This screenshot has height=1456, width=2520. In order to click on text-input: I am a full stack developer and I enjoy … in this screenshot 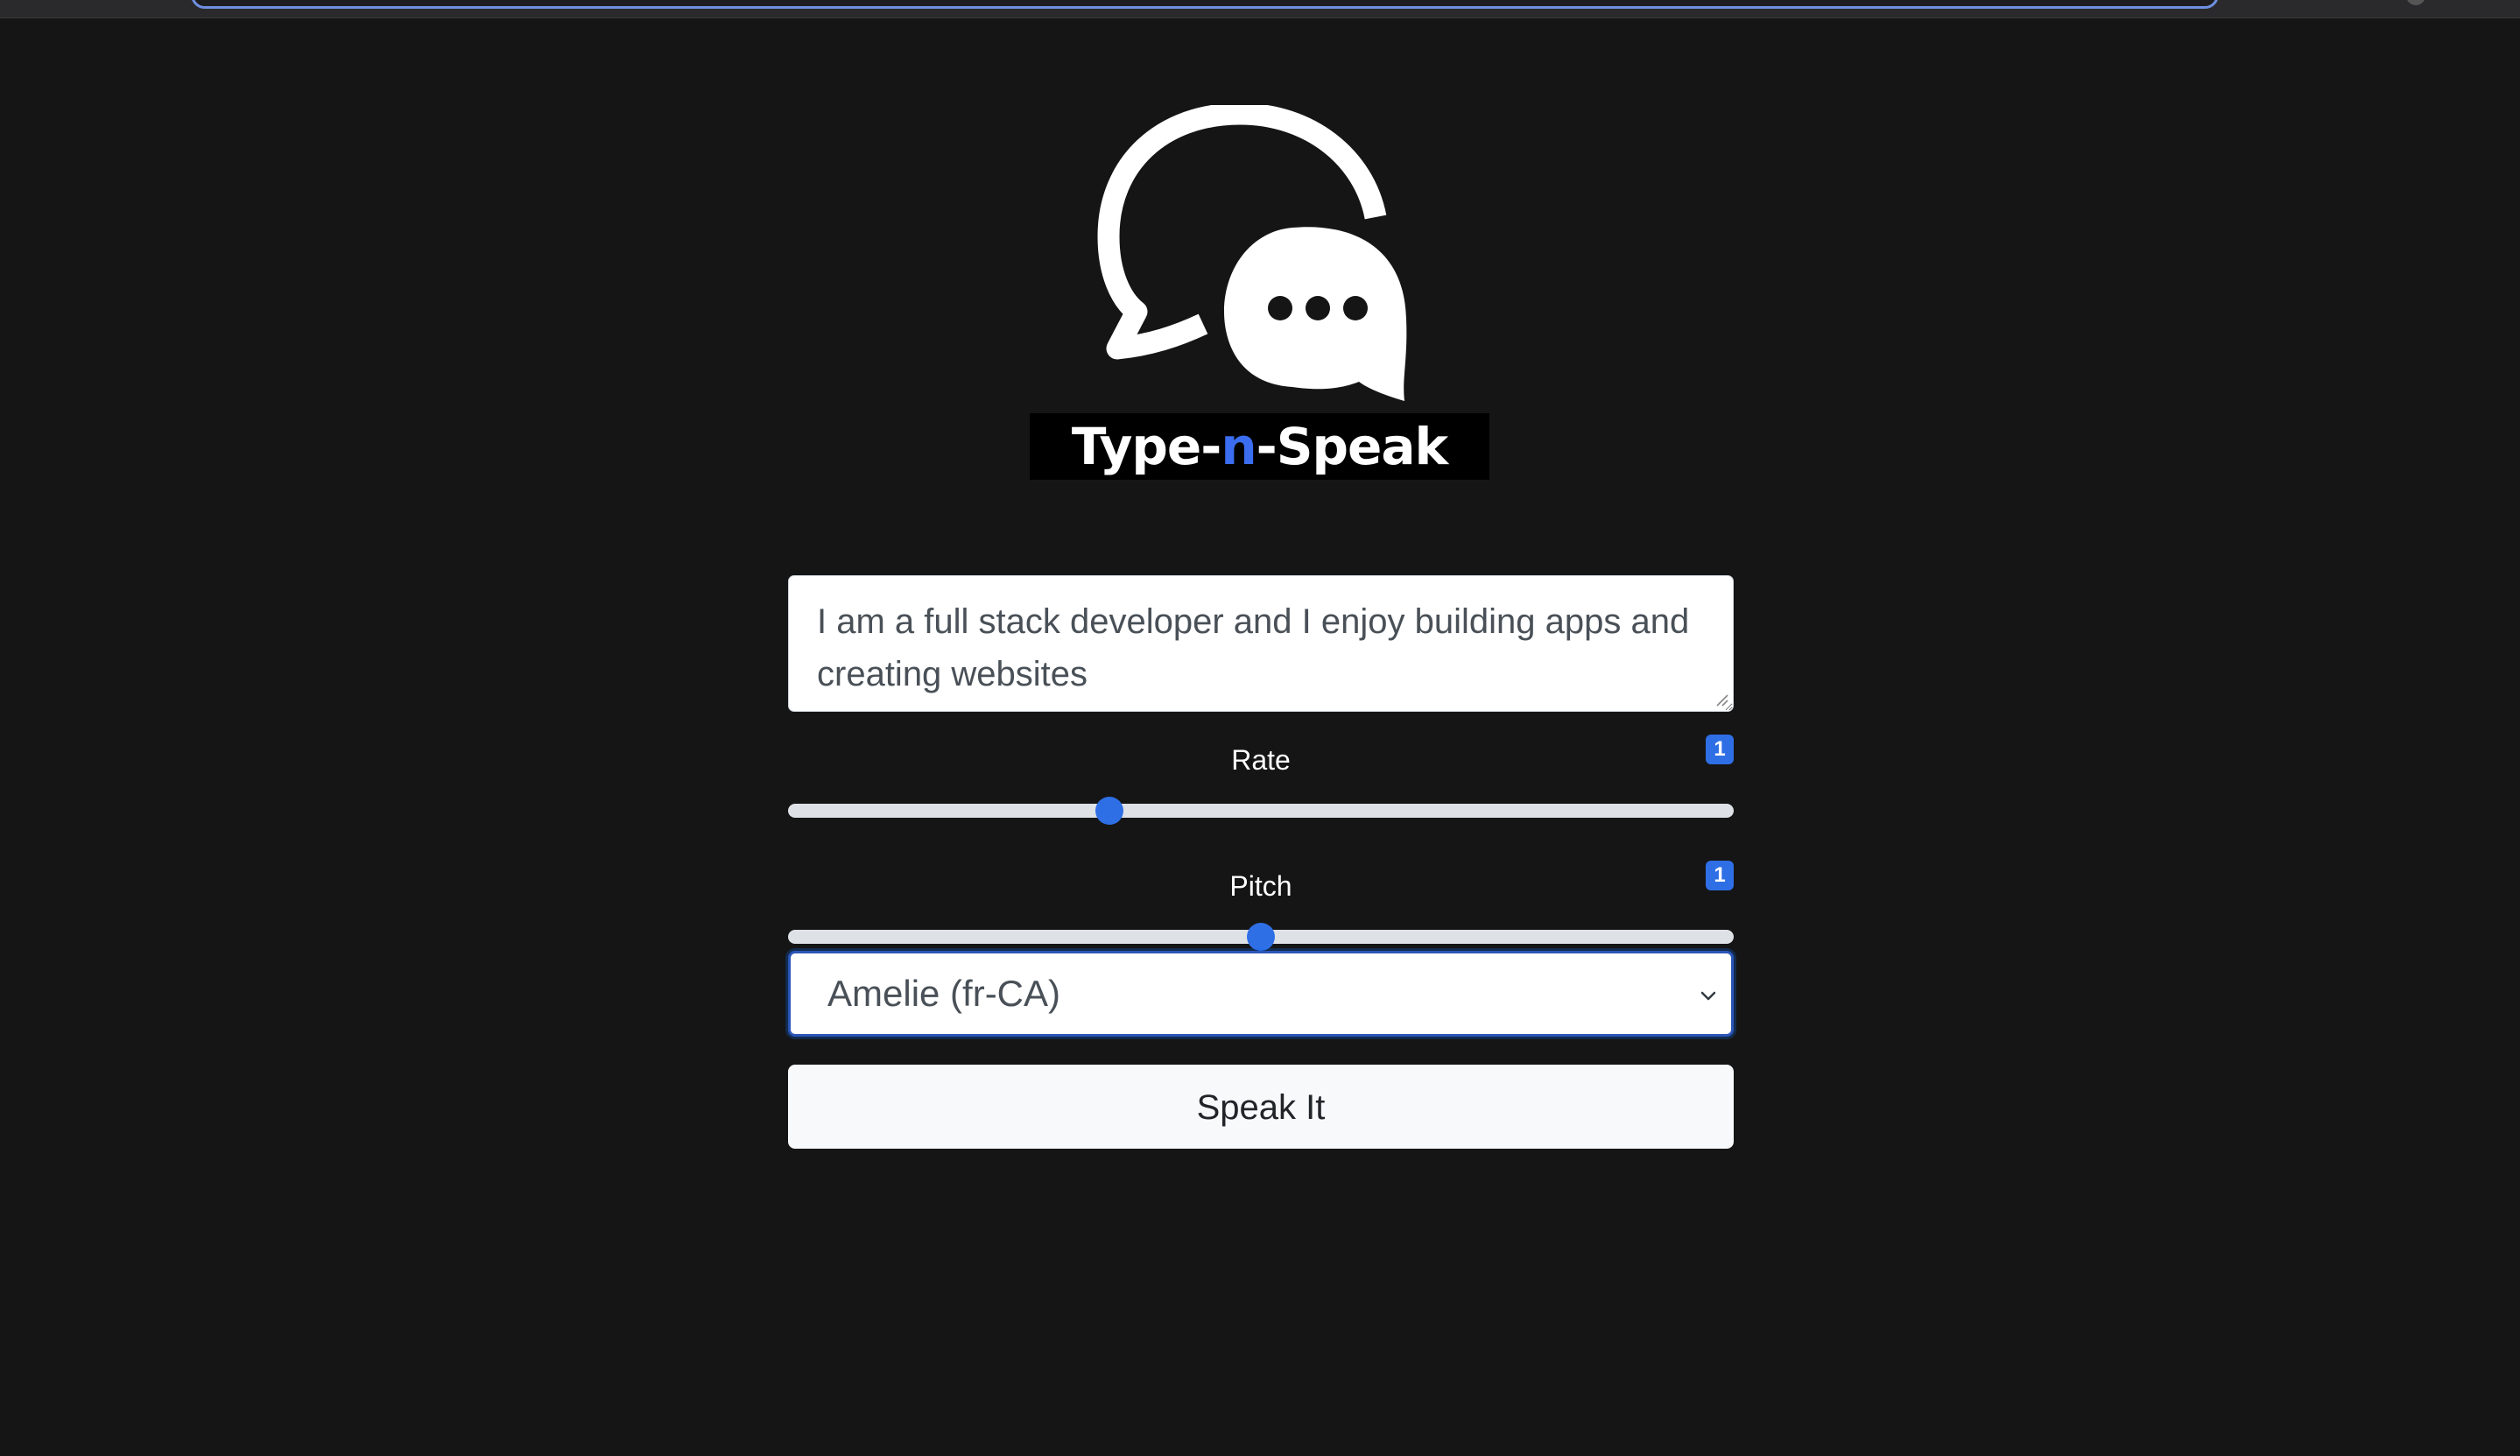, I will do `click(1261, 643)`.